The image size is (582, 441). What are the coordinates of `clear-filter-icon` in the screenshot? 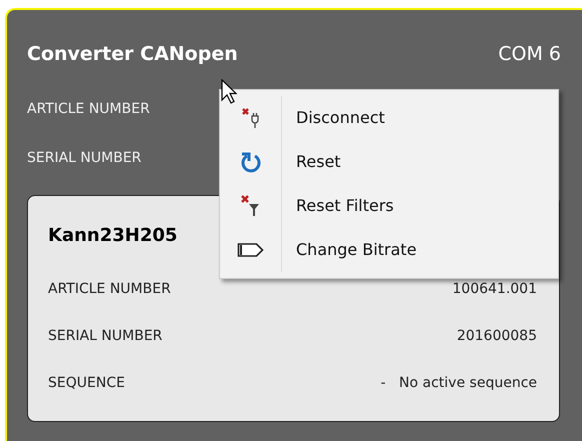 It's located at (251, 206).